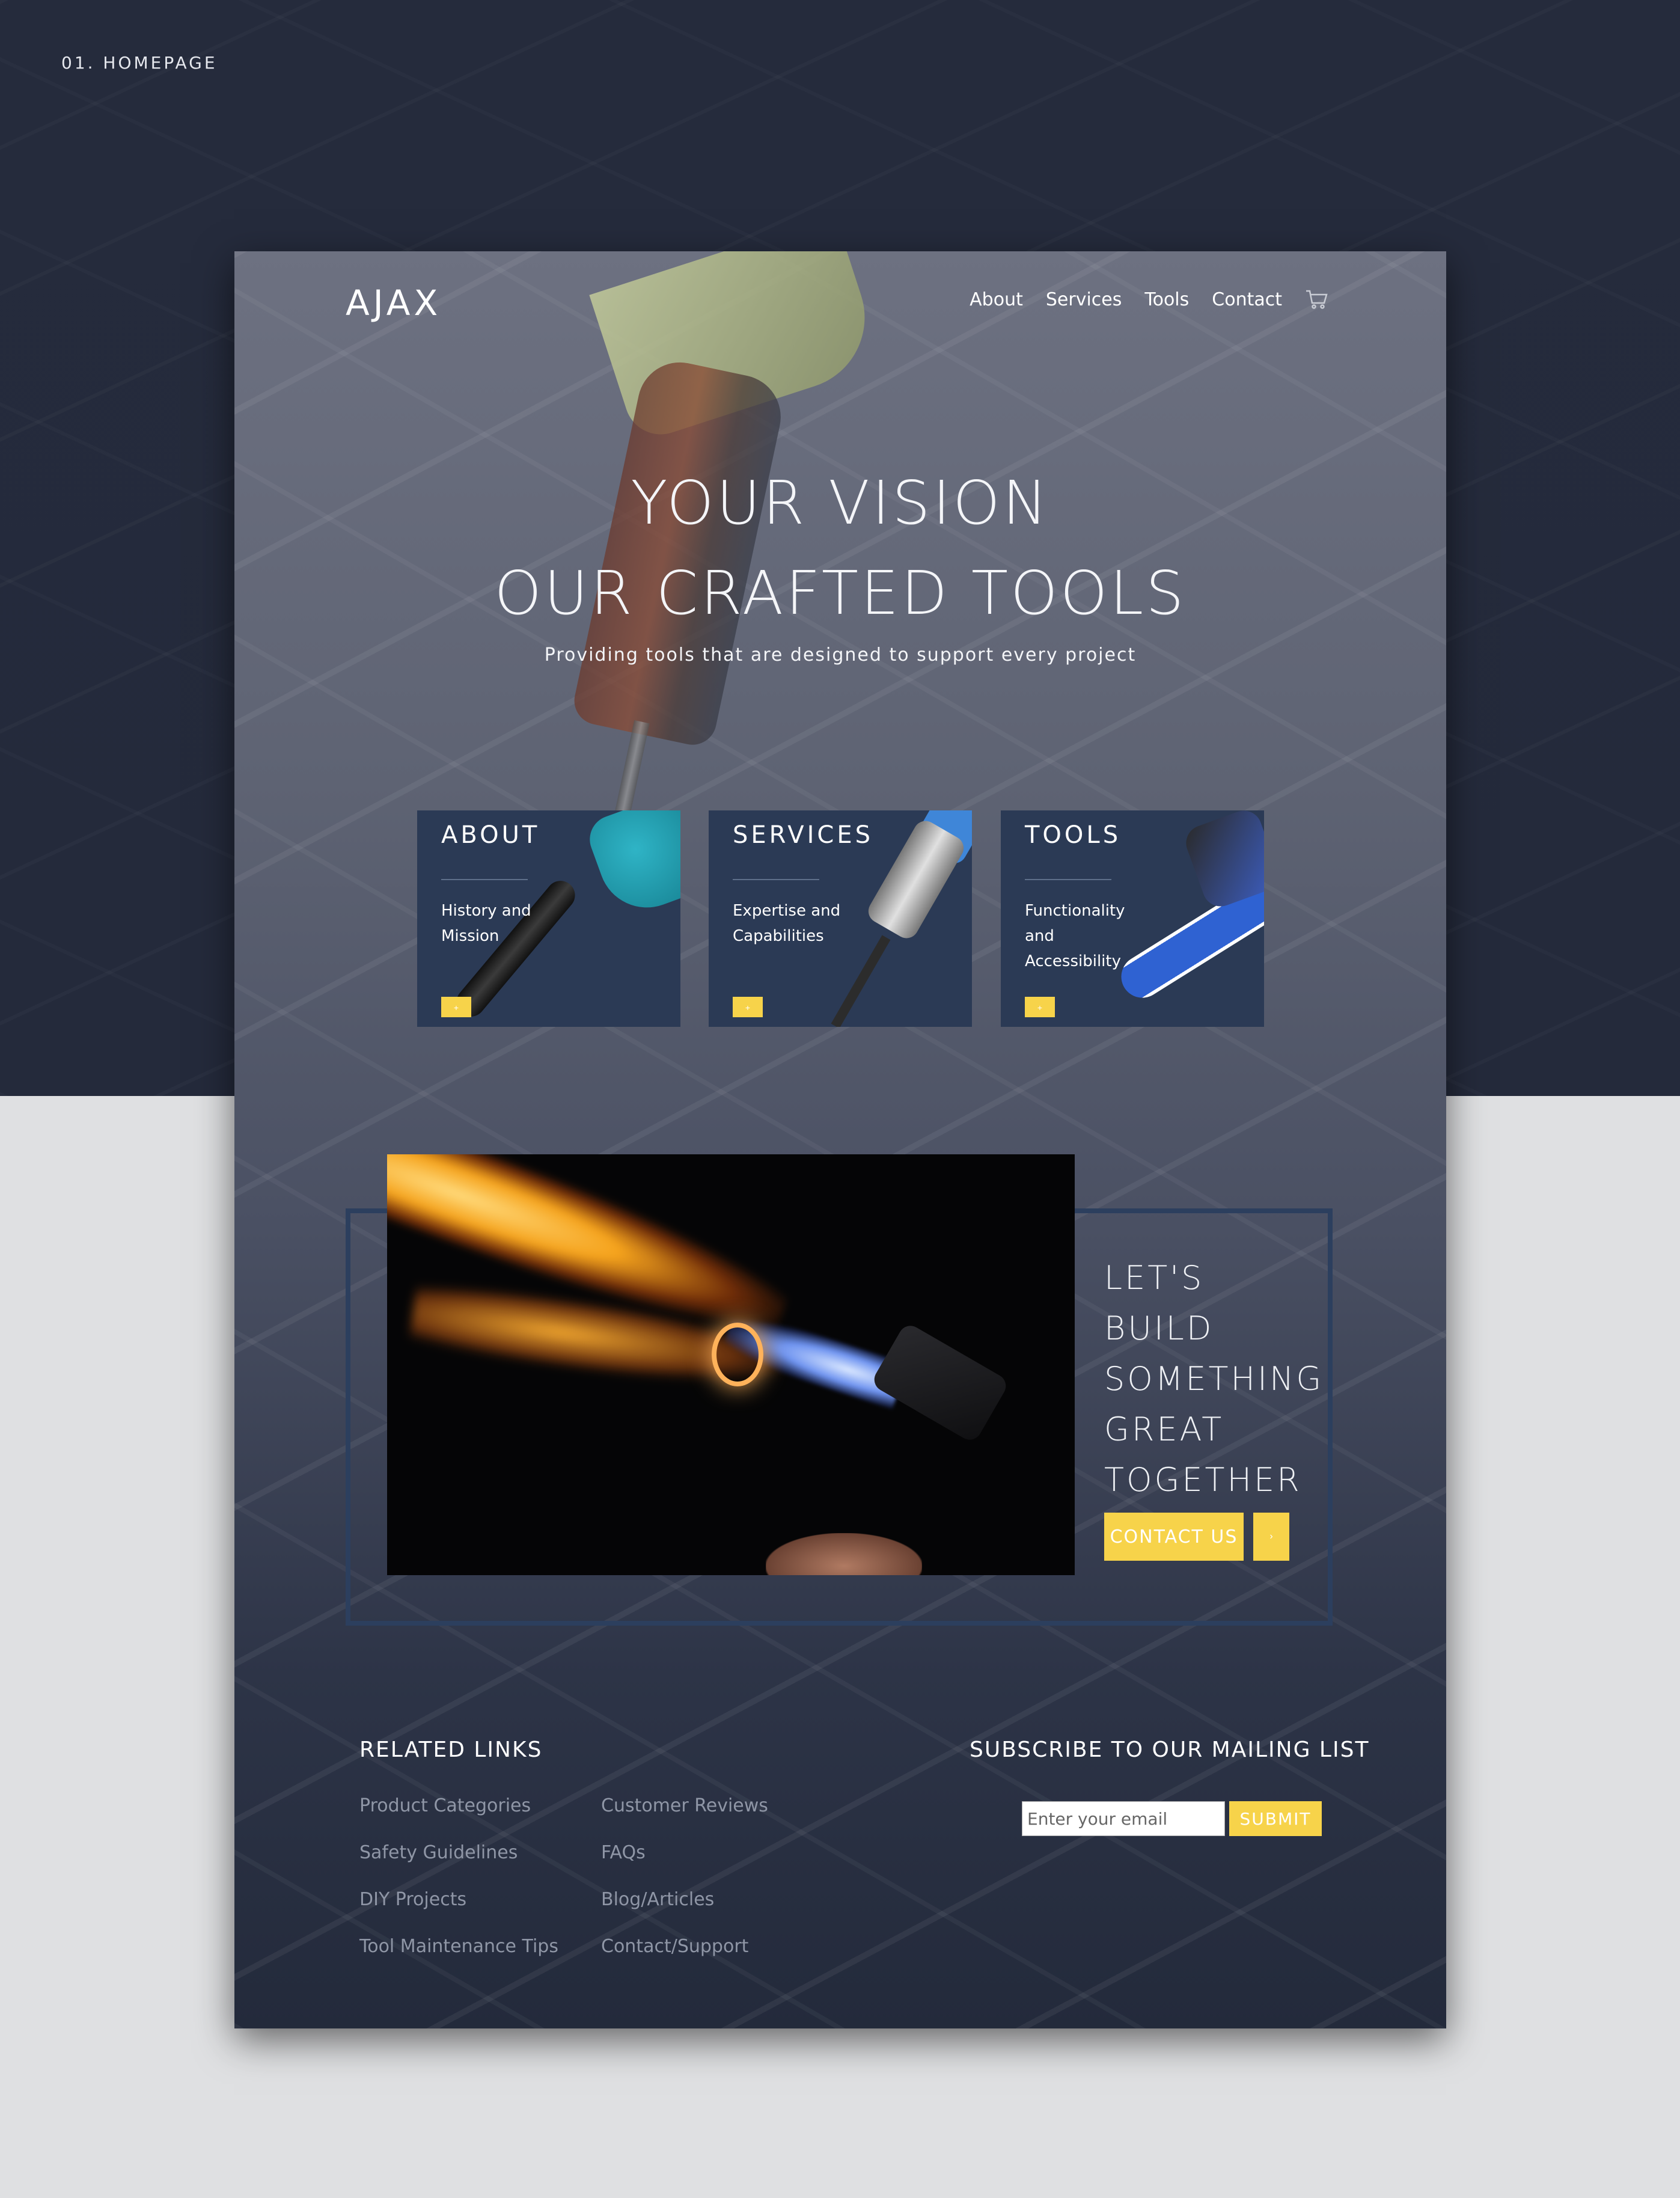 The image size is (1680, 2198). What do you see at coordinates (1174, 1537) in the screenshot?
I see `contact-us-button: CONTACT US` at bounding box center [1174, 1537].